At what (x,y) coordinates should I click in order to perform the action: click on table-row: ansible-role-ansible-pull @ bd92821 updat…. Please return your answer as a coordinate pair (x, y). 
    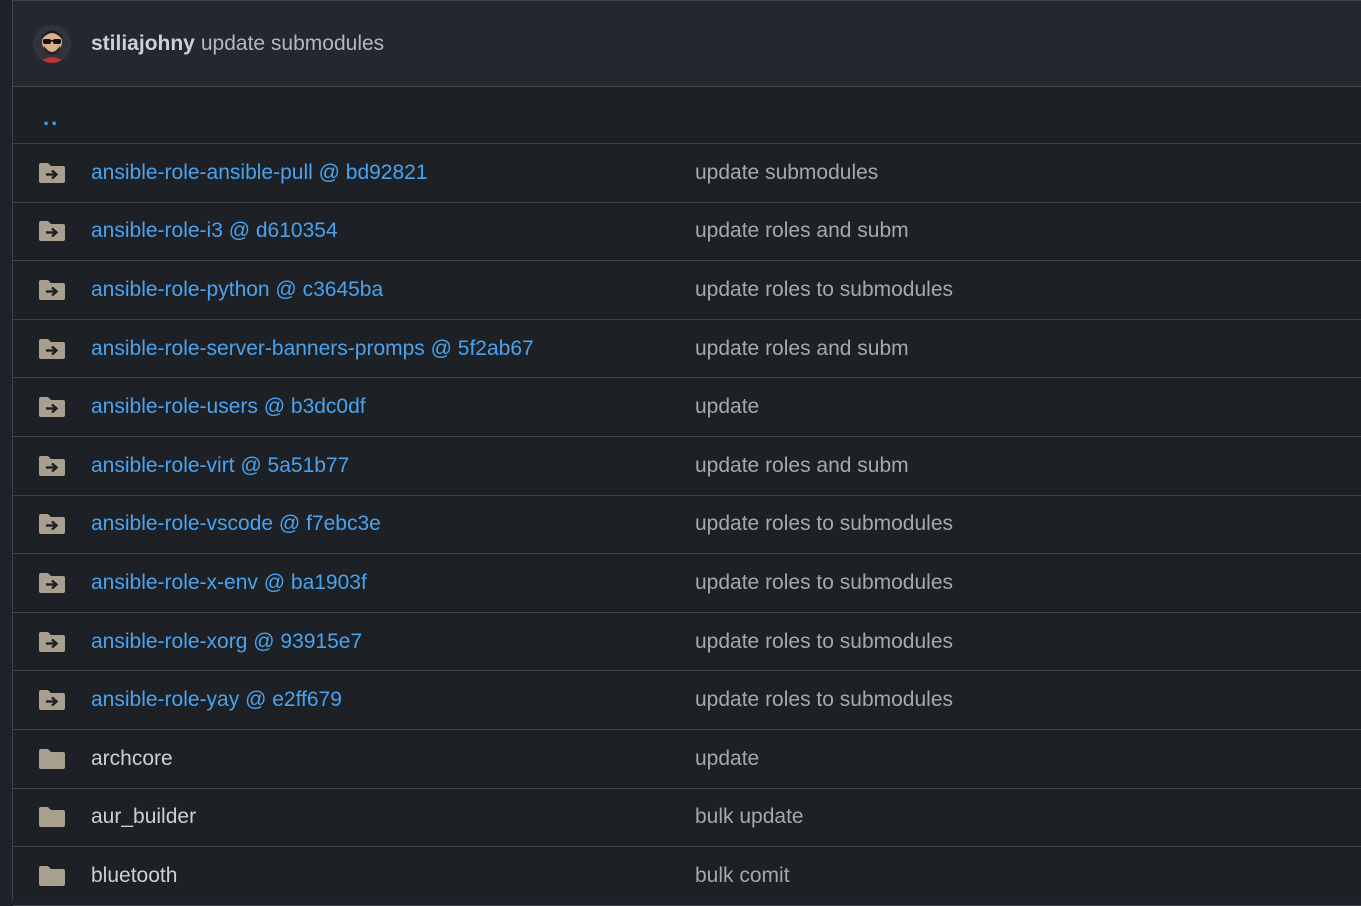
    Looking at the image, I should click on (687, 173).